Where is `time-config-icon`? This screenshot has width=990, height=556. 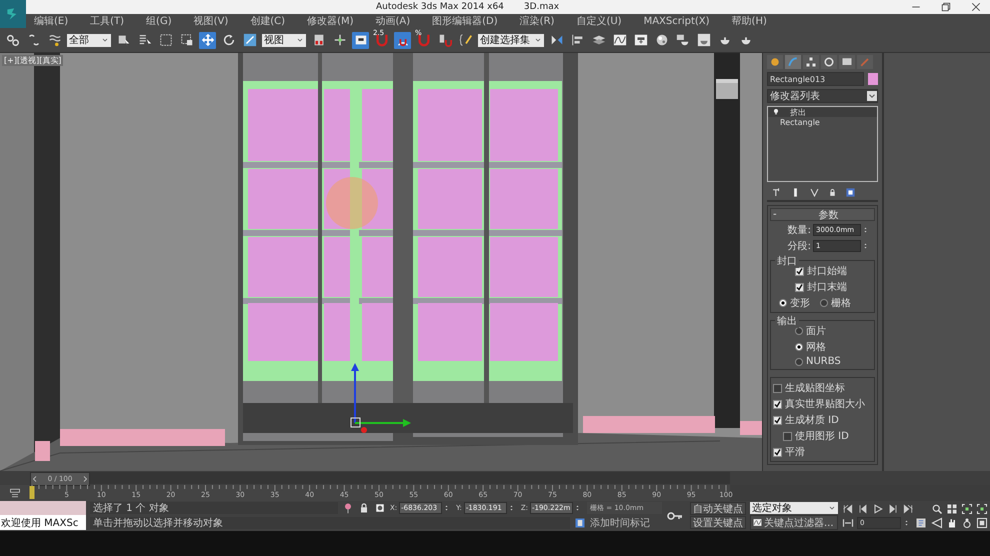 time-config-icon is located at coordinates (921, 523).